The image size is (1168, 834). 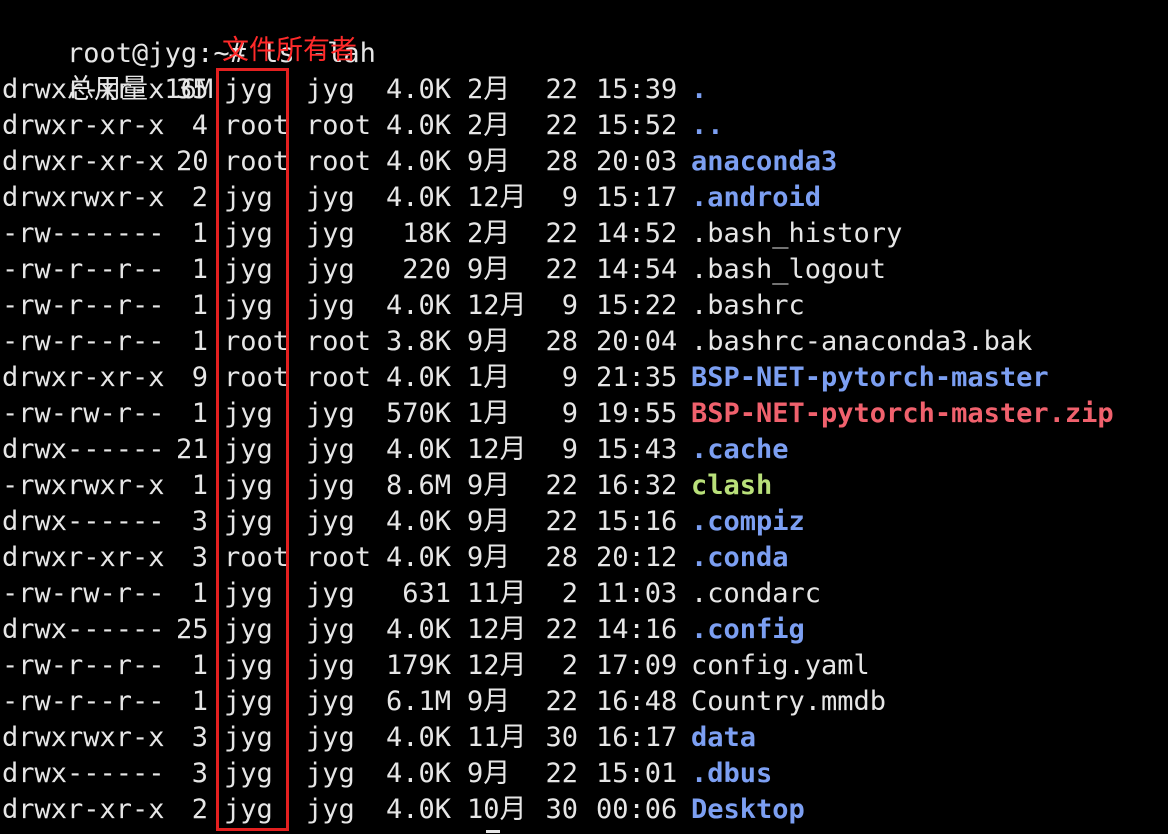 What do you see at coordinates (699, 89) in the screenshot?
I see `file-name: .` at bounding box center [699, 89].